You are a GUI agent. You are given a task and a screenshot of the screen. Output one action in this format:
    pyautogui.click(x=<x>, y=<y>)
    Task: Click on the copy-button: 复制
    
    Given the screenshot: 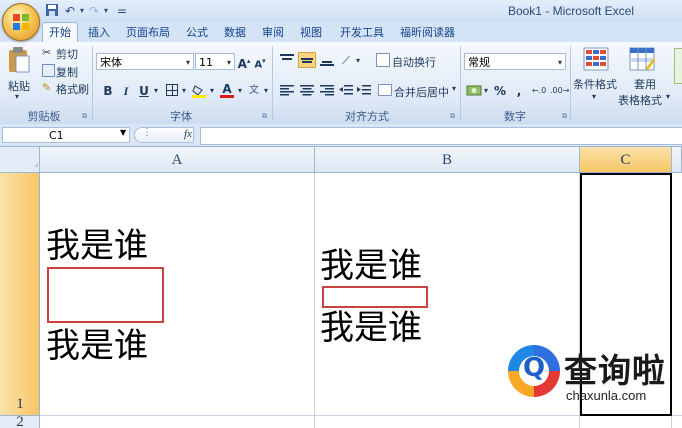 What is the action you would take?
    pyautogui.click(x=67, y=72)
    